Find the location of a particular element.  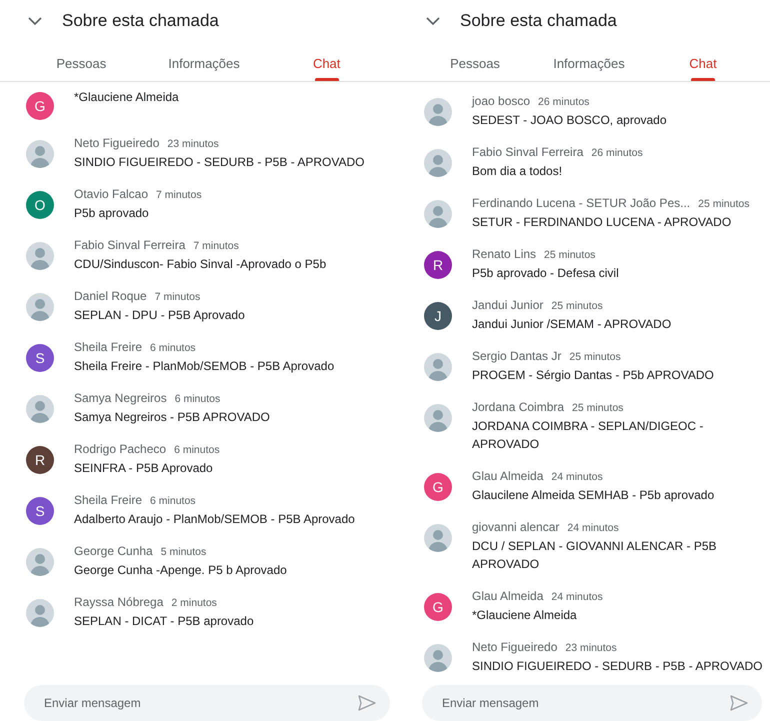

message-text: SEPLAN - DPU - P5B Aprovado is located at coordinates (159, 315).